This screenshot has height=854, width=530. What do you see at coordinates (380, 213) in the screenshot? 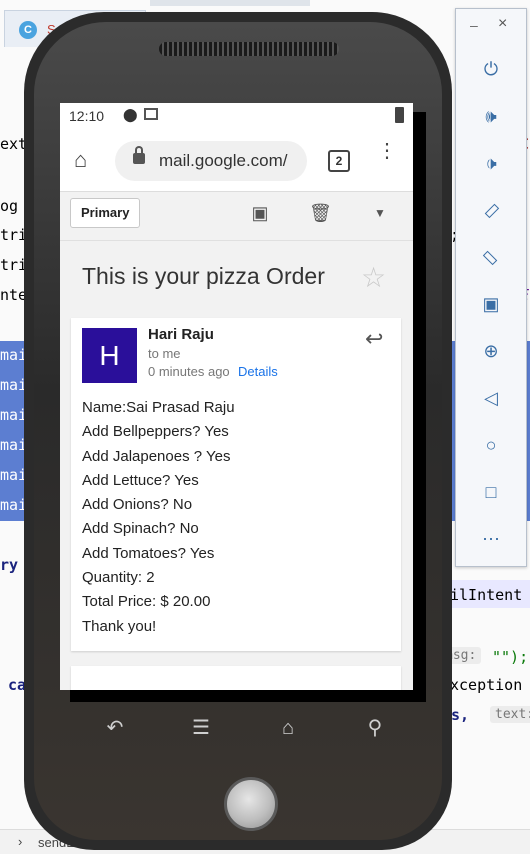
I see `dropdown-arrow-icon: ▼` at bounding box center [380, 213].